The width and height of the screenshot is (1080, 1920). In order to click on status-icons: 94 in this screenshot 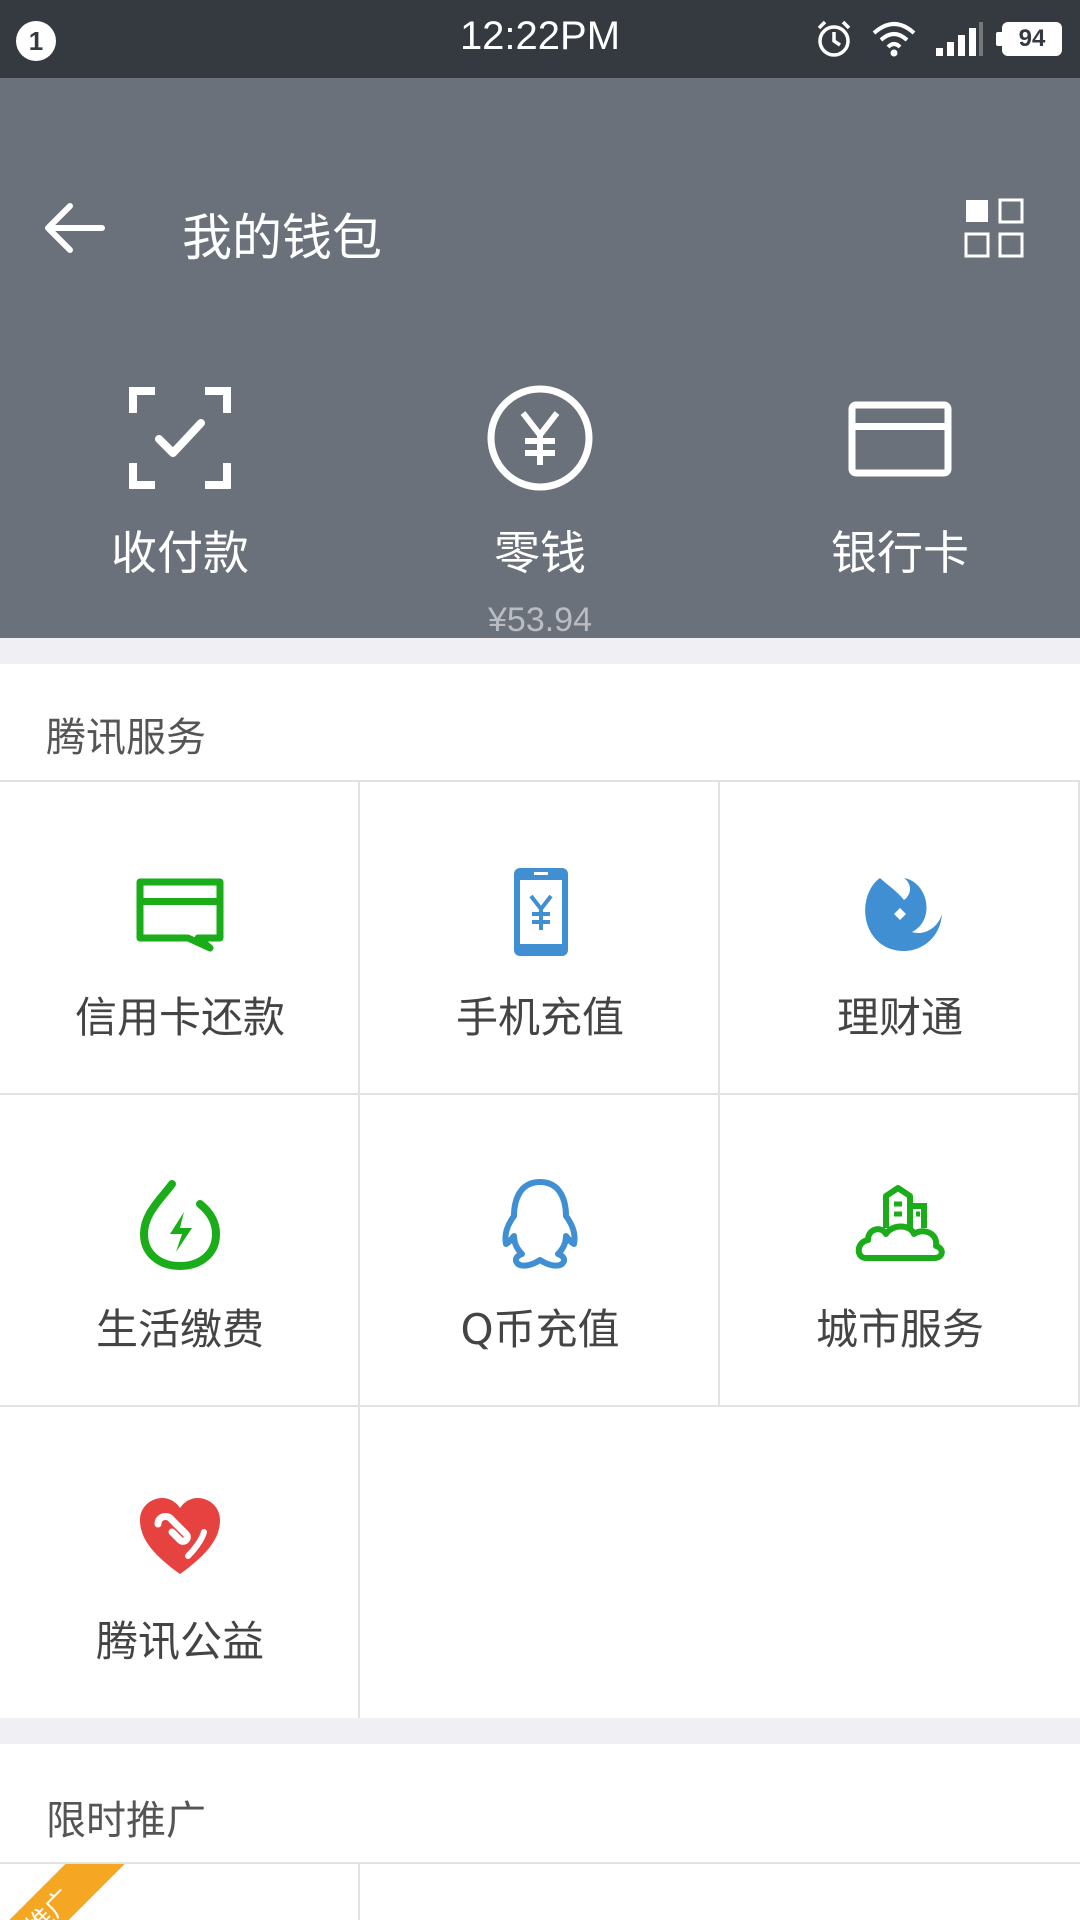, I will do `click(938, 39)`.